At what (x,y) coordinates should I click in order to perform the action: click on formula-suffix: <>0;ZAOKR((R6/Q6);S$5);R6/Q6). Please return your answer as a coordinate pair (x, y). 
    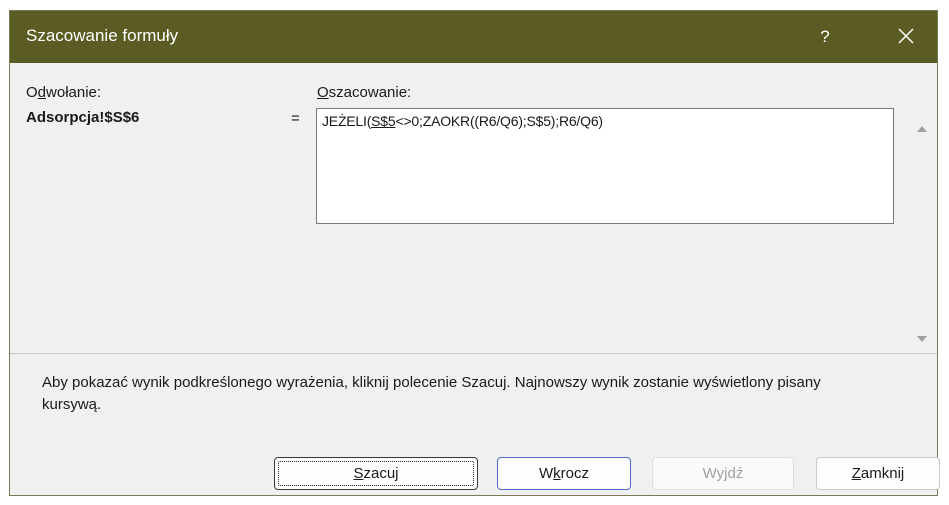
    Looking at the image, I should click on (499, 121).